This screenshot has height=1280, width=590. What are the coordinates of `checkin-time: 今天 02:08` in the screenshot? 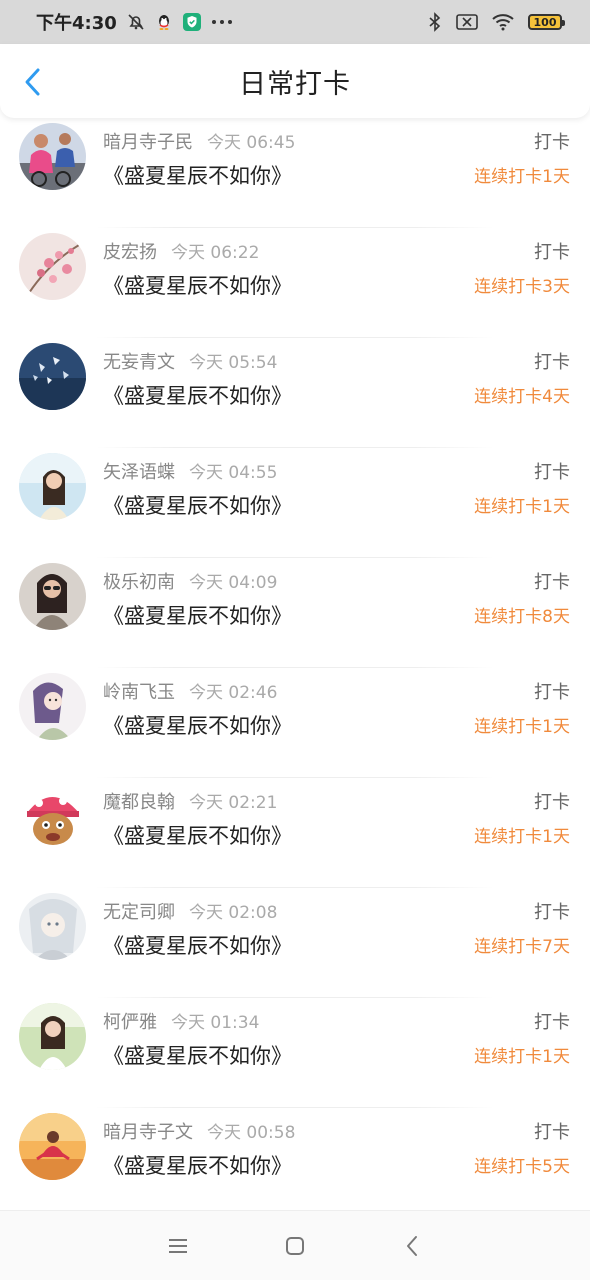 It's located at (233, 913).